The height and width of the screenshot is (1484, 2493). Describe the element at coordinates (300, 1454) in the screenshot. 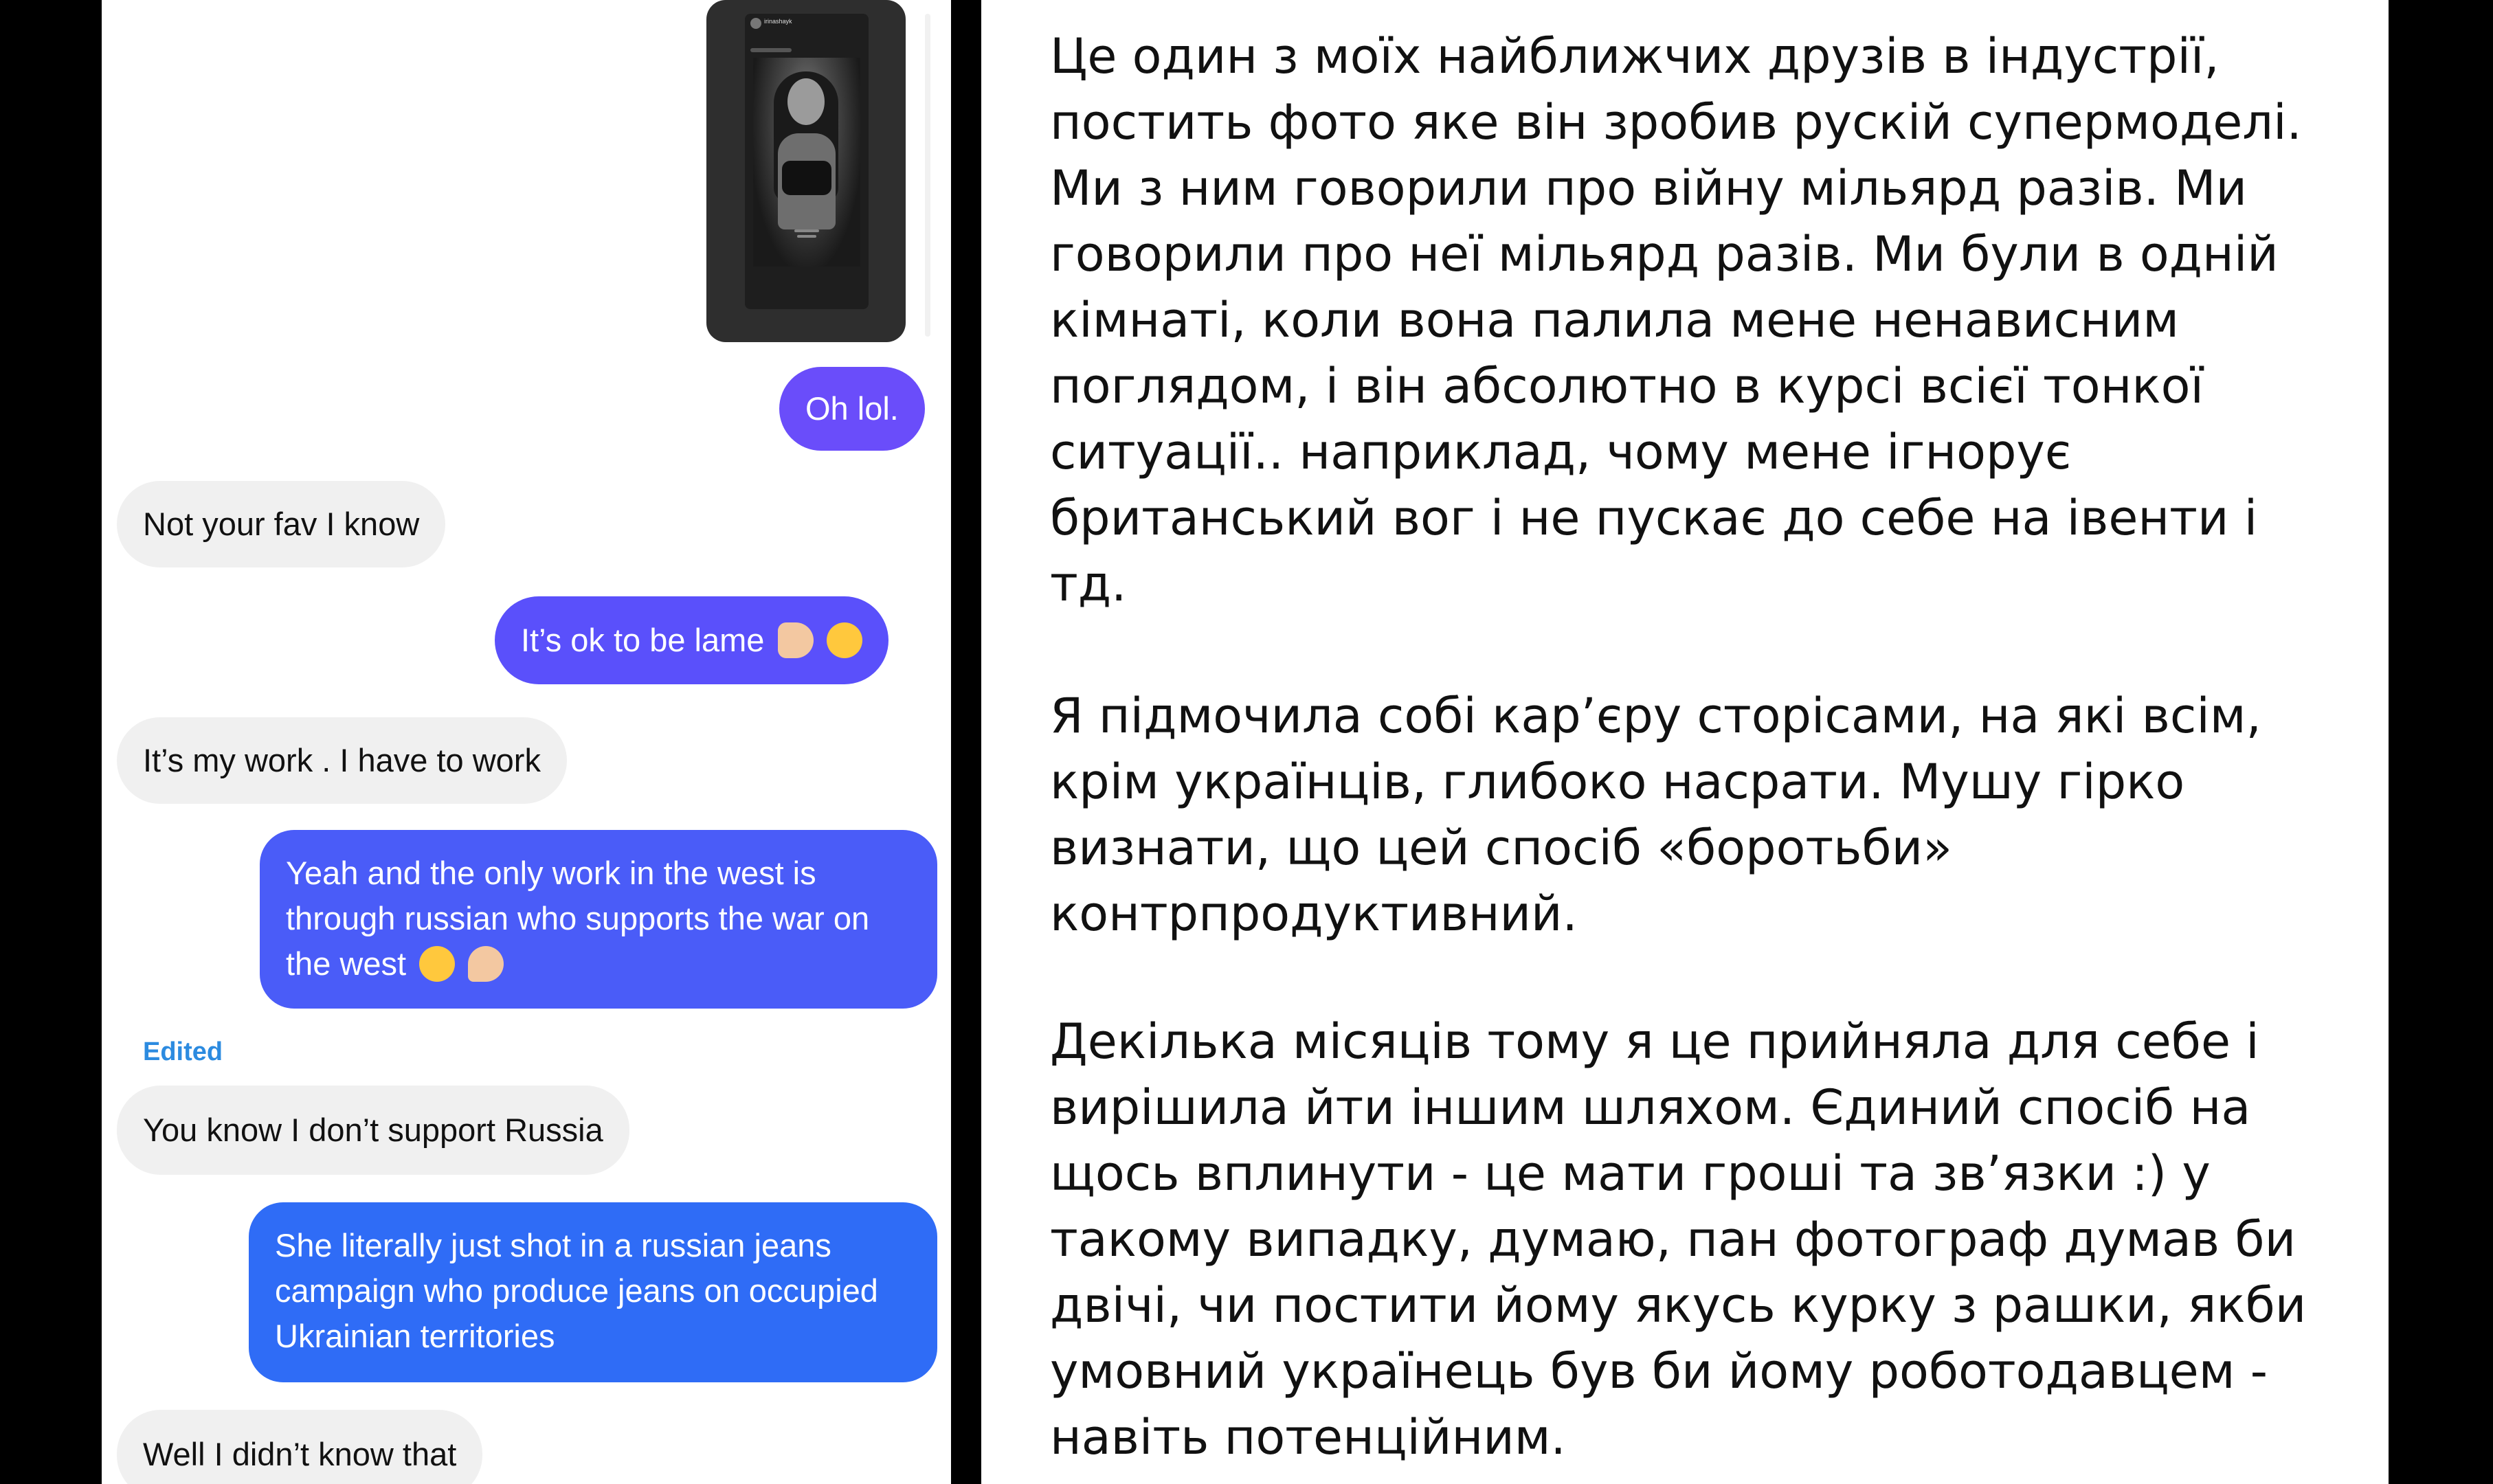

I see `message-text: Well I didn’t know that` at that location.